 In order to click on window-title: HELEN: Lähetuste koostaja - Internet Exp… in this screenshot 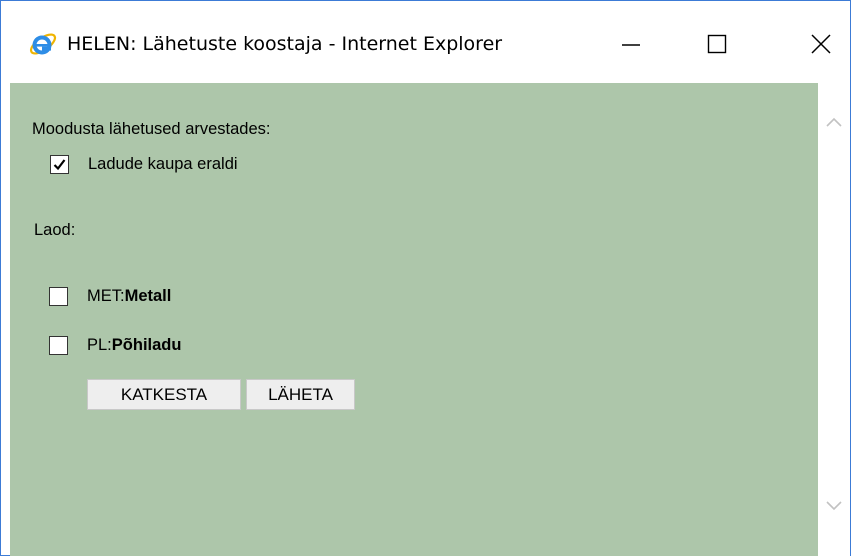, I will do `click(285, 44)`.